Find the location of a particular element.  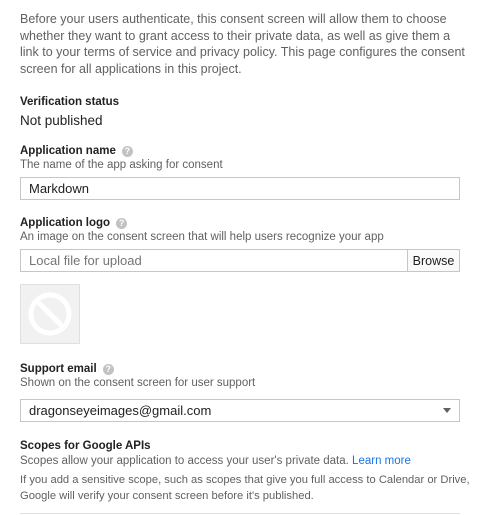

divider is located at coordinates (240, 513).